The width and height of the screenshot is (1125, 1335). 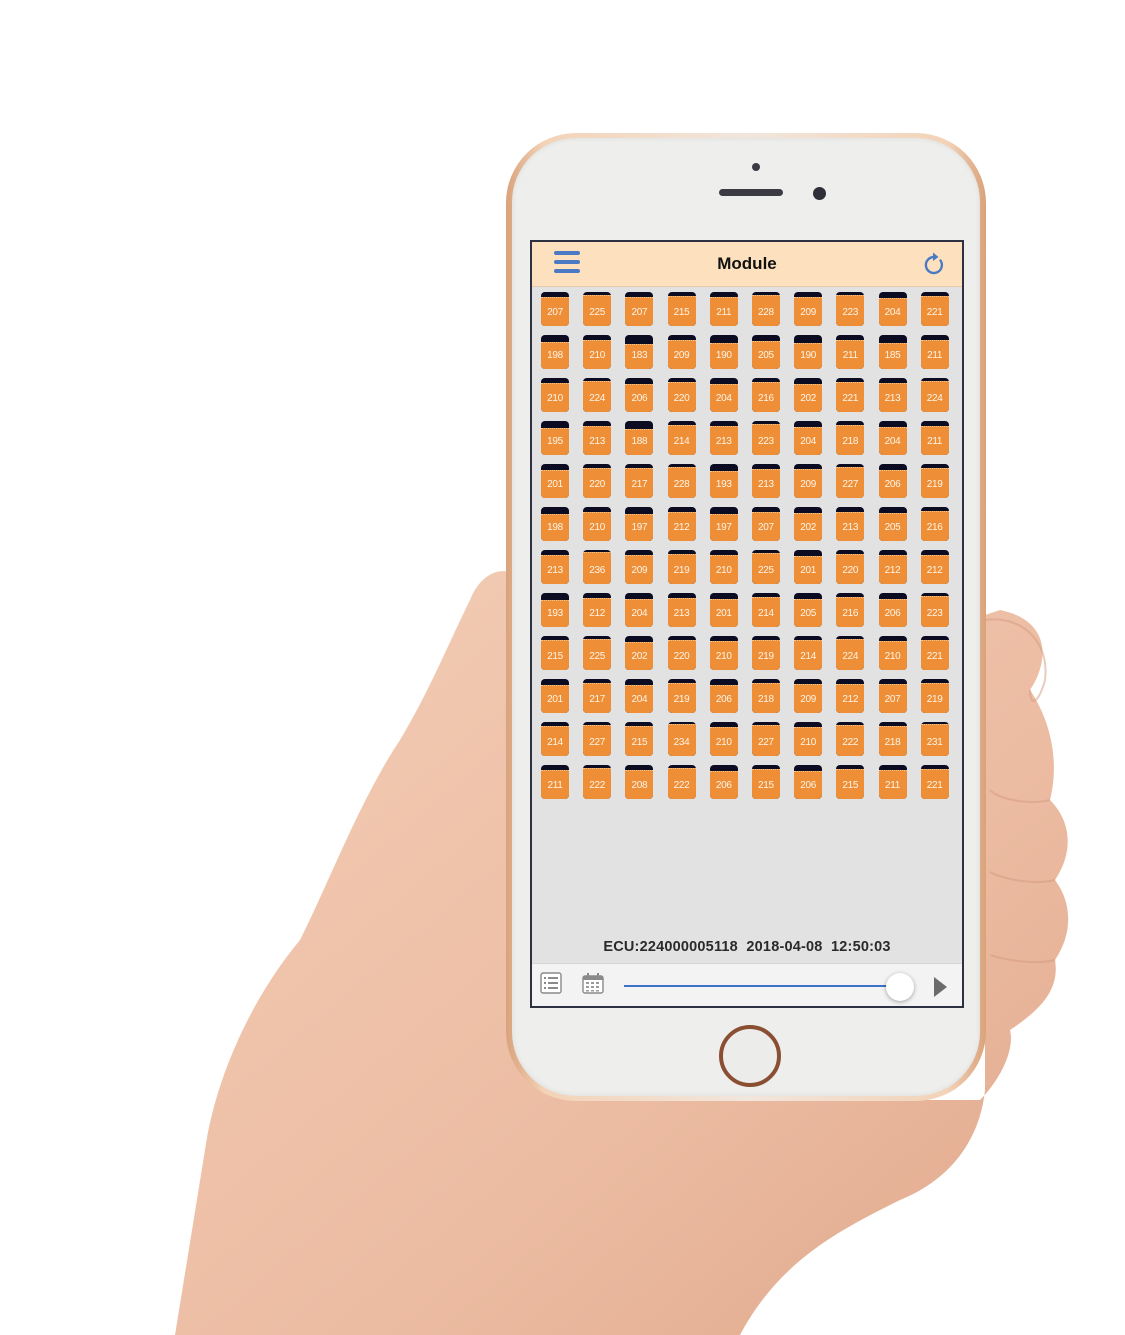 What do you see at coordinates (597, 696) in the screenshot?
I see `module-tile: 217` at bounding box center [597, 696].